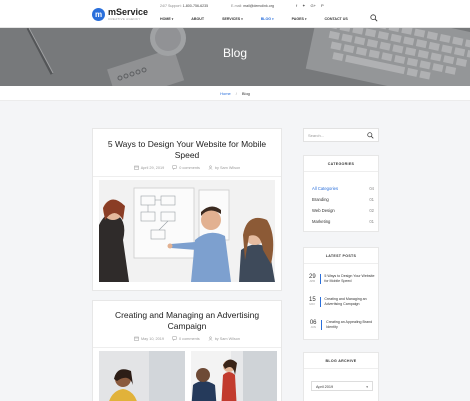 This screenshot has width=470, height=401. I want to click on post-meta: April 29, 2019 0 comments by Sam Wilson, so click(187, 167).